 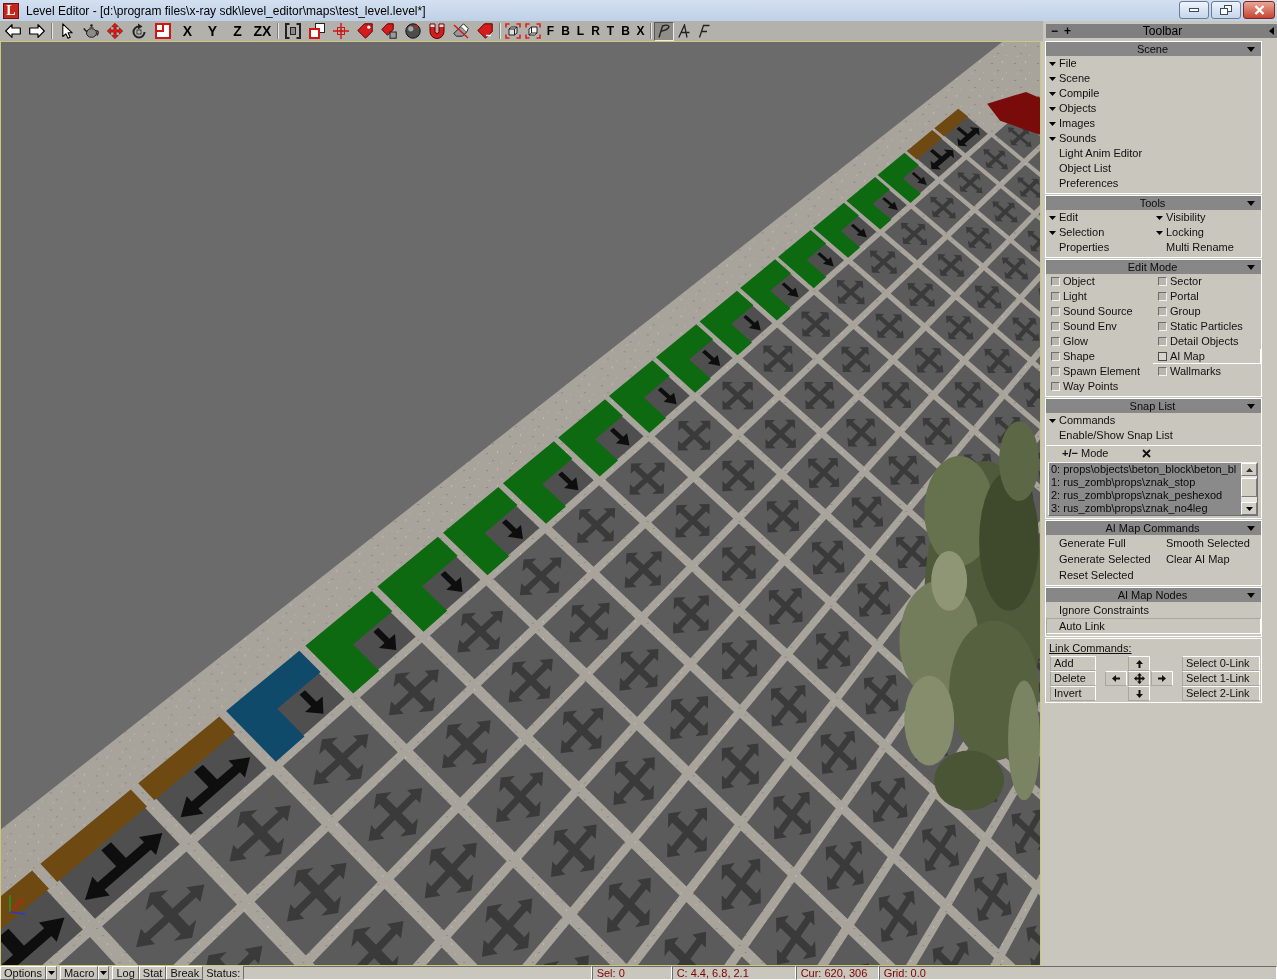 I want to click on toggle-button: Ignore Constraints, so click(x=1153, y=610).